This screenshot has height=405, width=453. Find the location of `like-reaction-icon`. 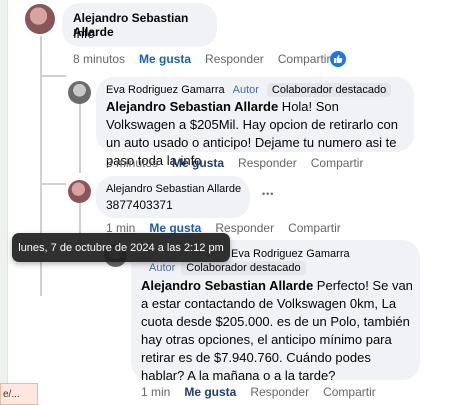

like-reaction-icon is located at coordinates (338, 59).